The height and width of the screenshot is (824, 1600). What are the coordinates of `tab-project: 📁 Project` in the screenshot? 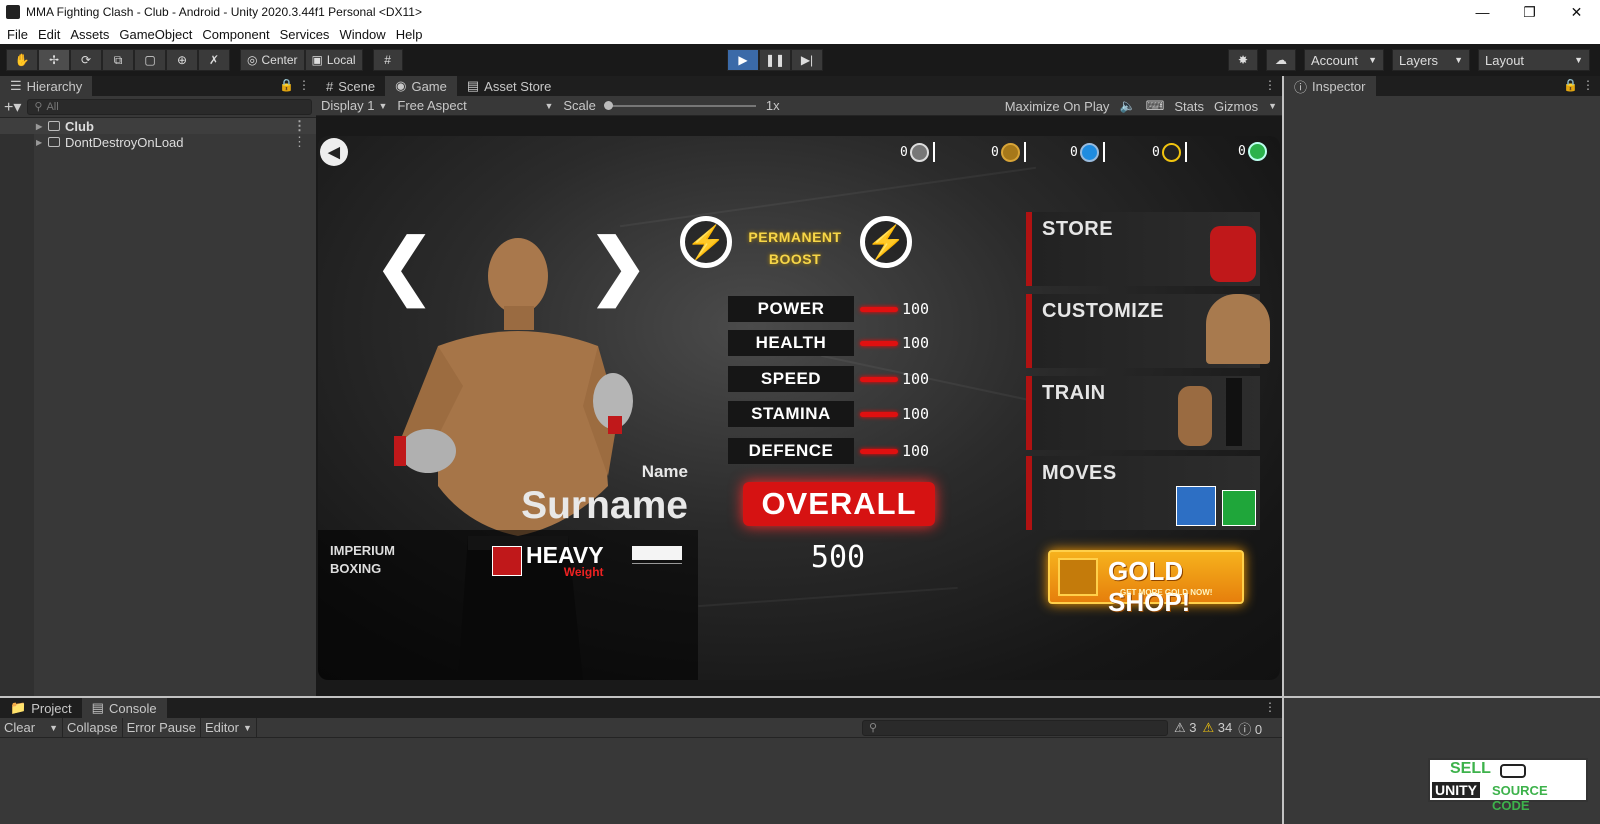 It's located at (41, 708).